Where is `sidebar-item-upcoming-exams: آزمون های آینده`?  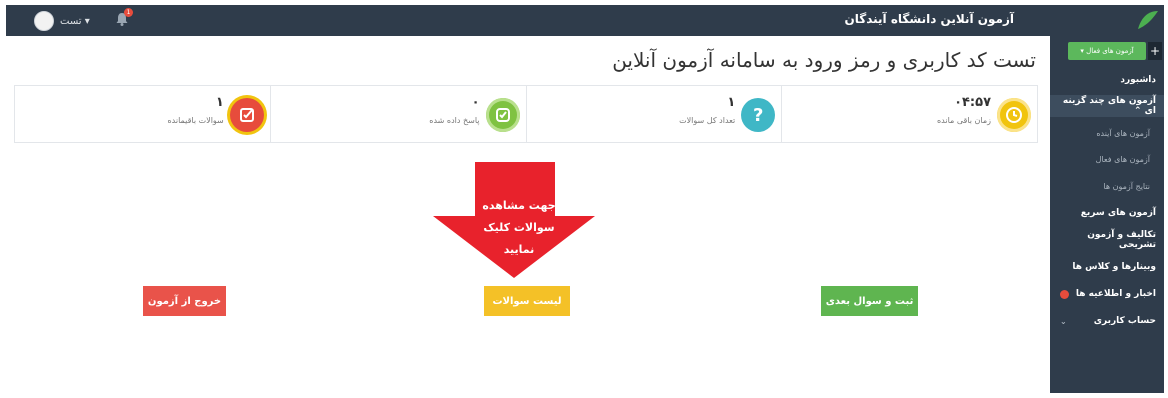
sidebar-item-upcoming-exams: آزمون های آینده is located at coordinates (1107, 133).